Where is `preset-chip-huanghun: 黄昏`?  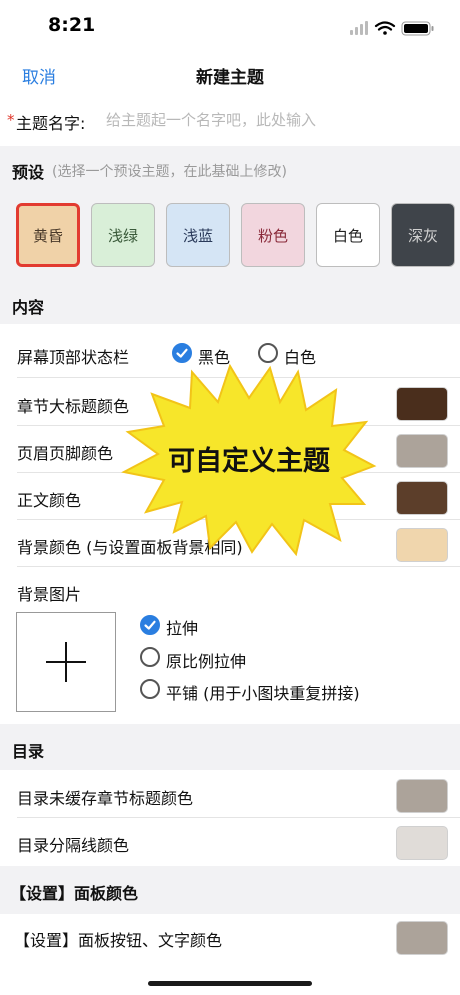 preset-chip-huanghun: 黄昏 is located at coordinates (48, 235).